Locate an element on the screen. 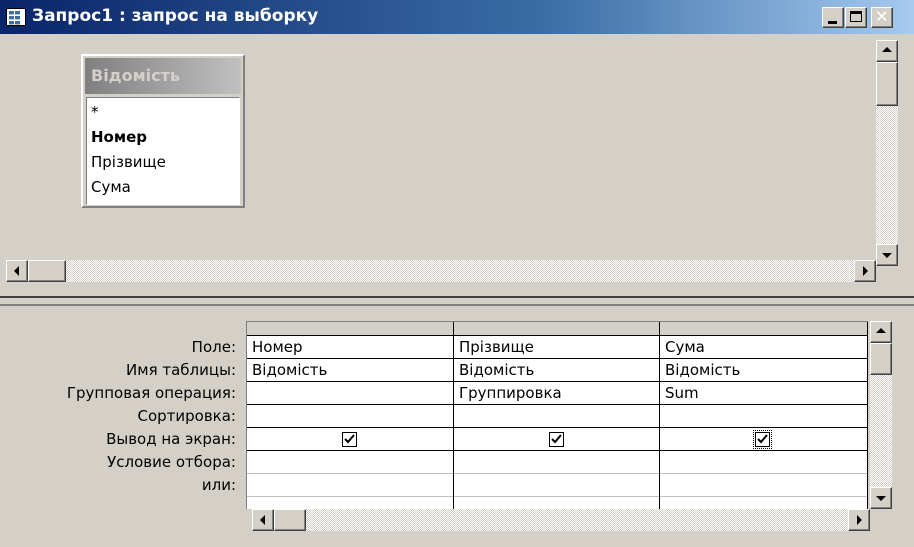 This screenshot has height=547, width=914. grid-column: Номер Відомість is located at coordinates (350, 415).